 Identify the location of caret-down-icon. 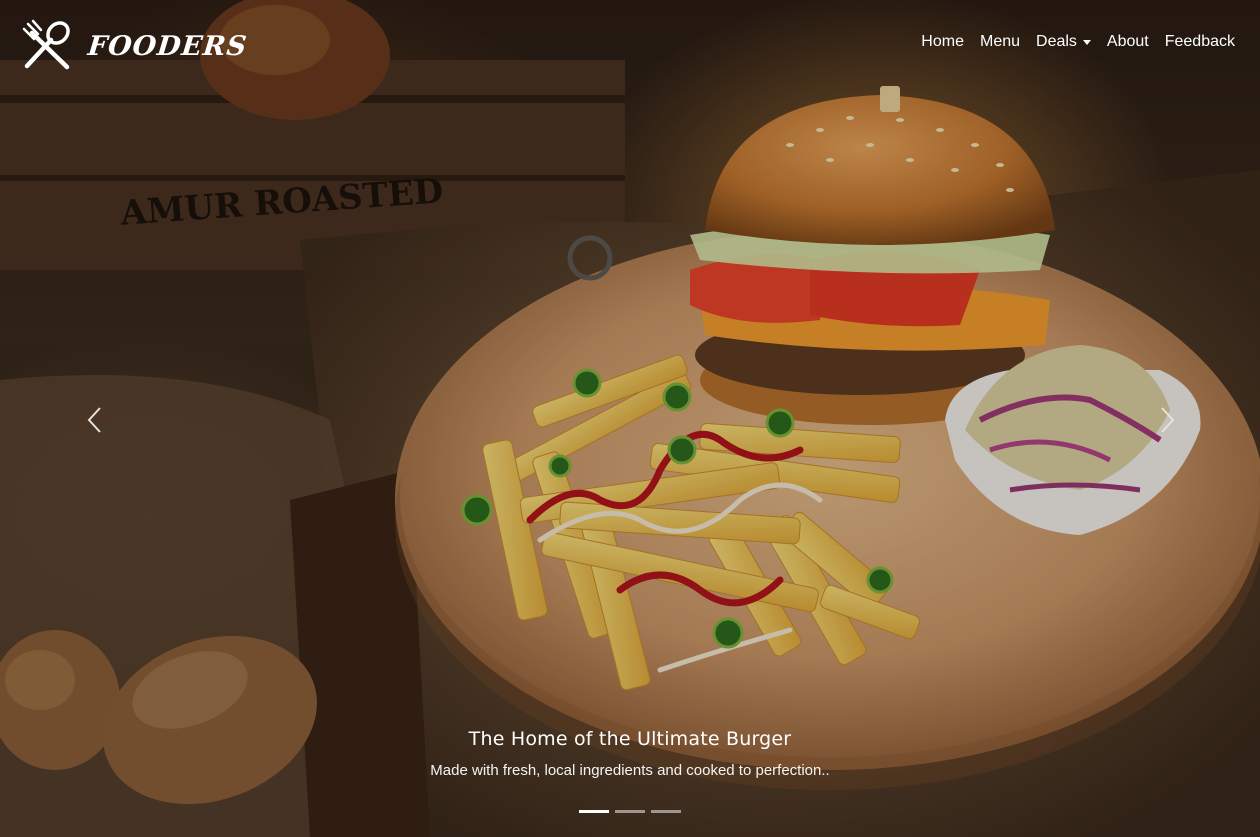
(1086, 42).